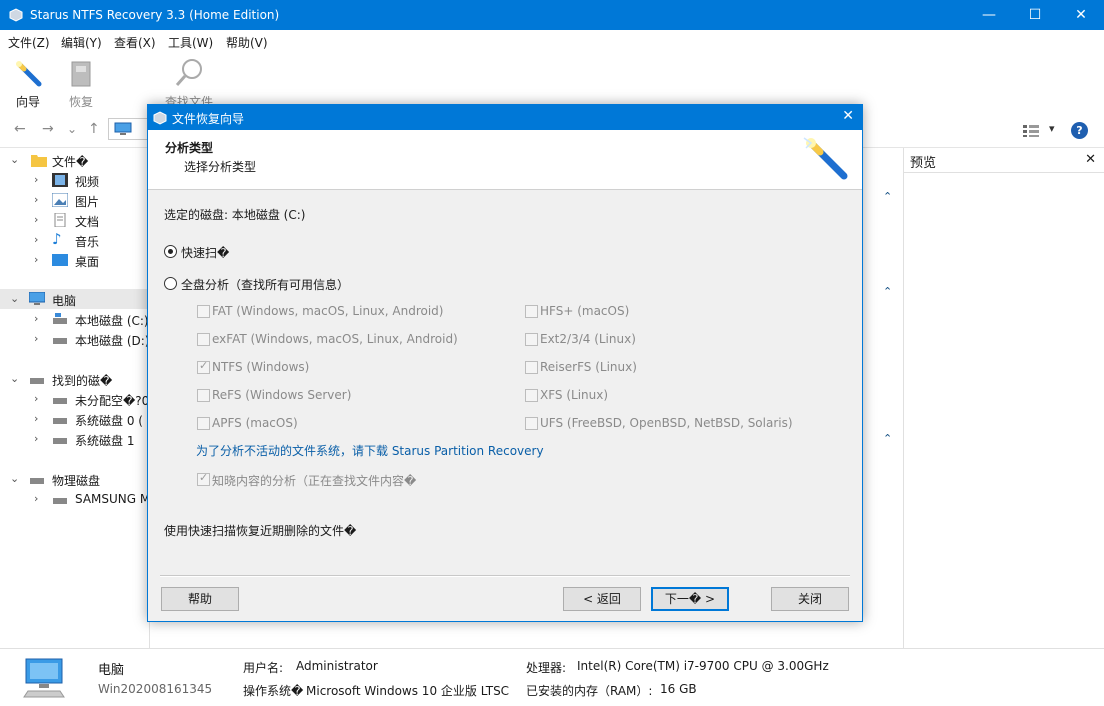  I want to click on full-analysis-radio, so click(170, 283).